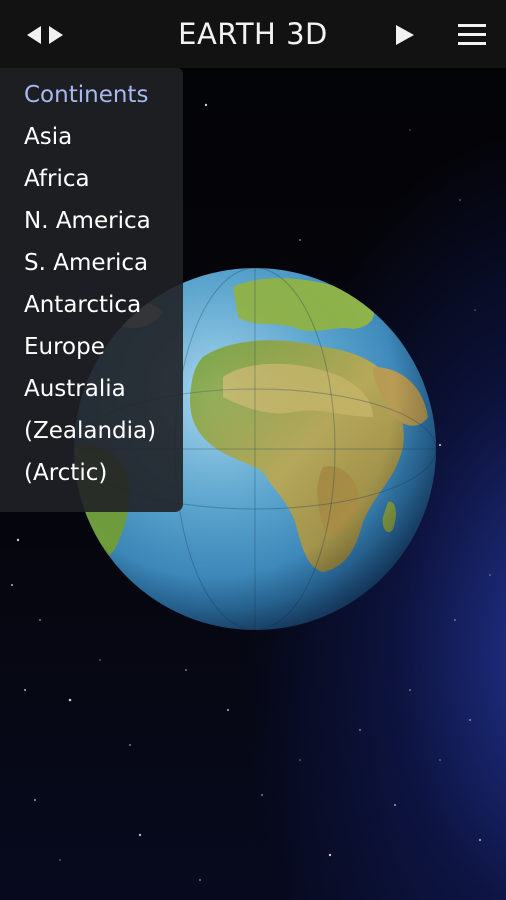 Image resolution: width=506 pixels, height=900 pixels. Describe the element at coordinates (472, 35) in the screenshot. I see `hamburger-menu-icon` at that location.